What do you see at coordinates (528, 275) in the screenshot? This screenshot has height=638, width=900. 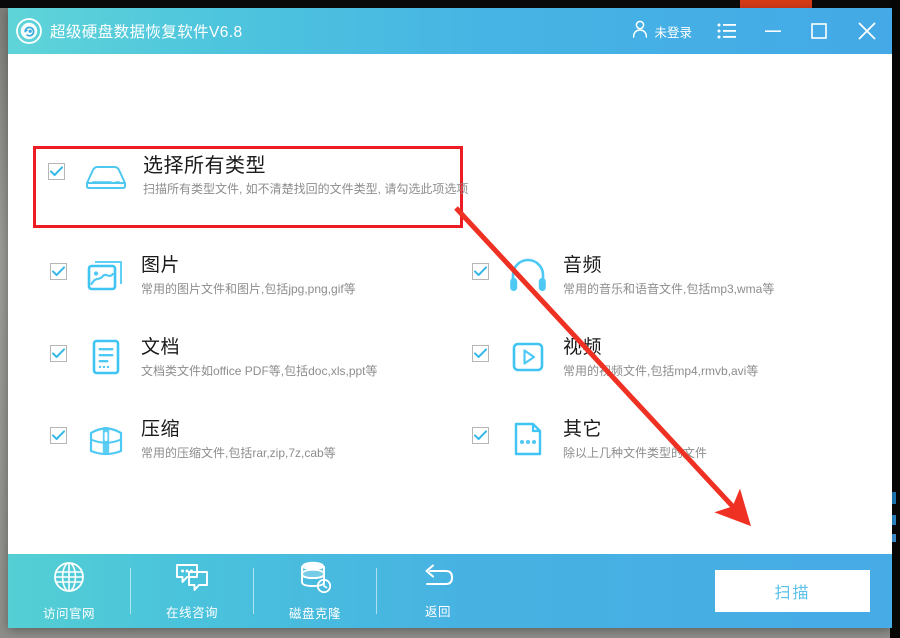 I see `headphone-icon` at bounding box center [528, 275].